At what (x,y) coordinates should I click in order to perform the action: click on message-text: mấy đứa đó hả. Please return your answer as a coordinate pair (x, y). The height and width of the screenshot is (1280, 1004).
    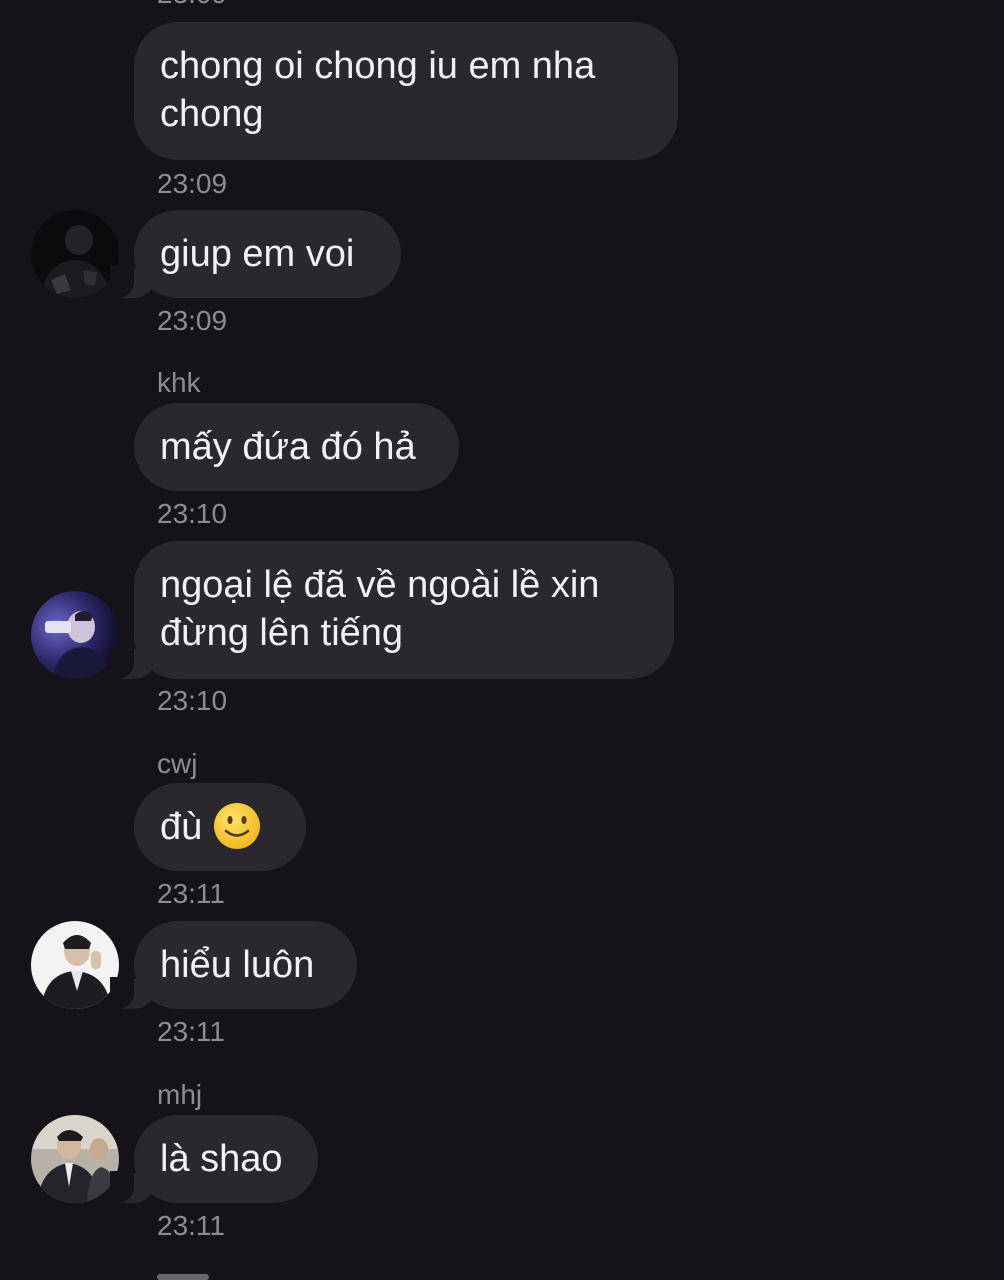
    Looking at the image, I should click on (288, 447).